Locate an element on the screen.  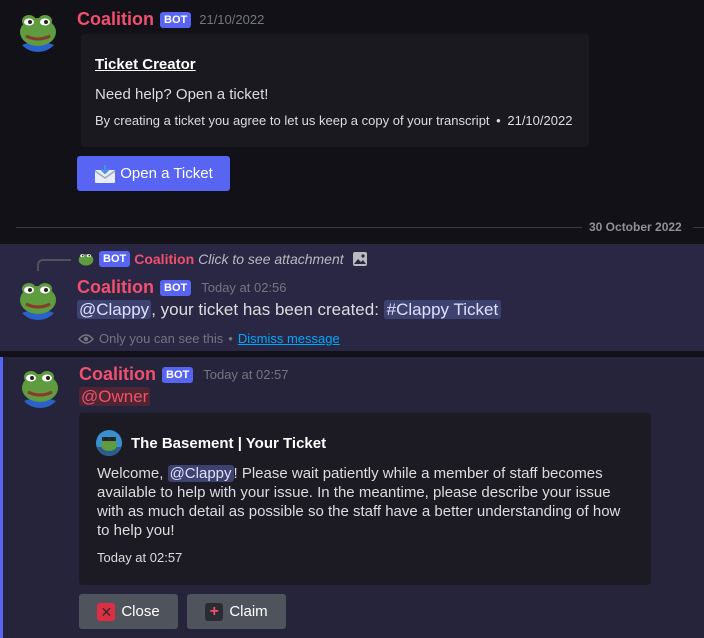
date-divider: 30 October 2022 is located at coordinates (635, 227).